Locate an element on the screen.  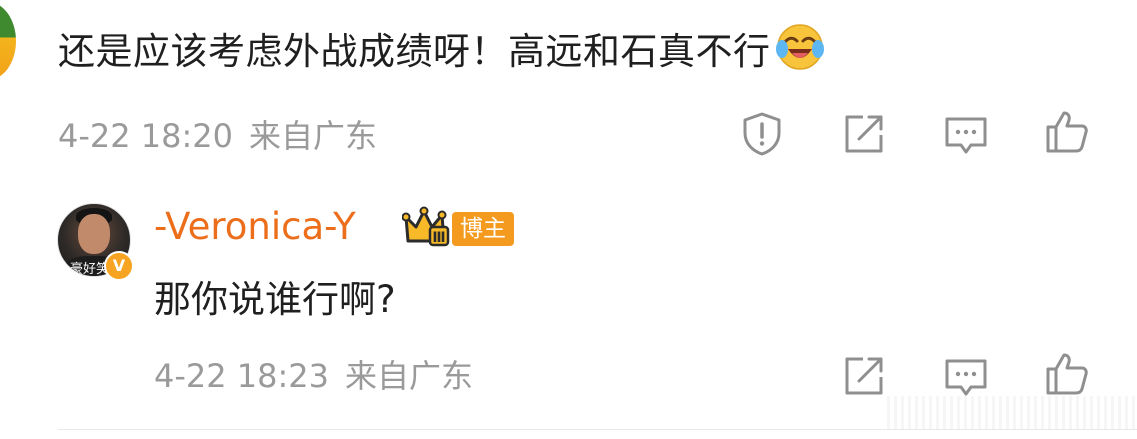
laughing-crying-emoji-icon is located at coordinates (799, 47).